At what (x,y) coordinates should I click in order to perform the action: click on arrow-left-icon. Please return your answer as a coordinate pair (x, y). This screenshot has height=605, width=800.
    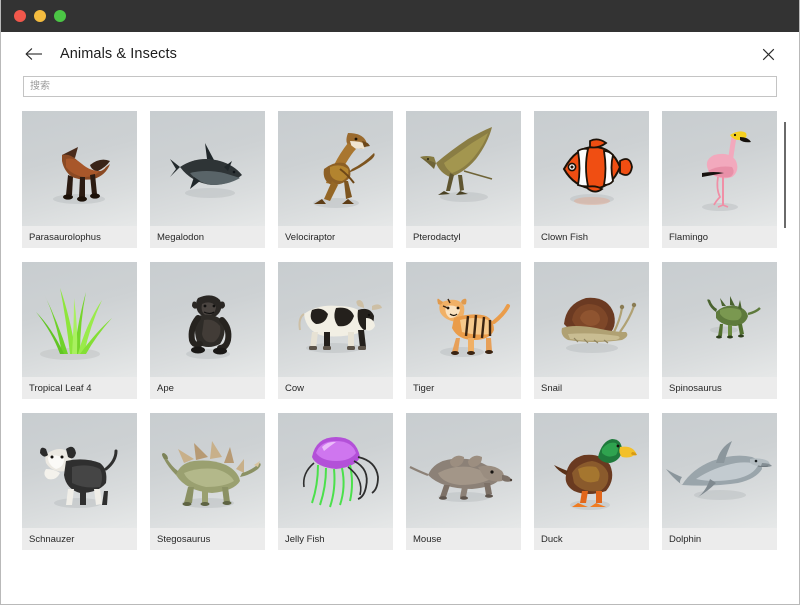
    Looking at the image, I should click on (33, 54).